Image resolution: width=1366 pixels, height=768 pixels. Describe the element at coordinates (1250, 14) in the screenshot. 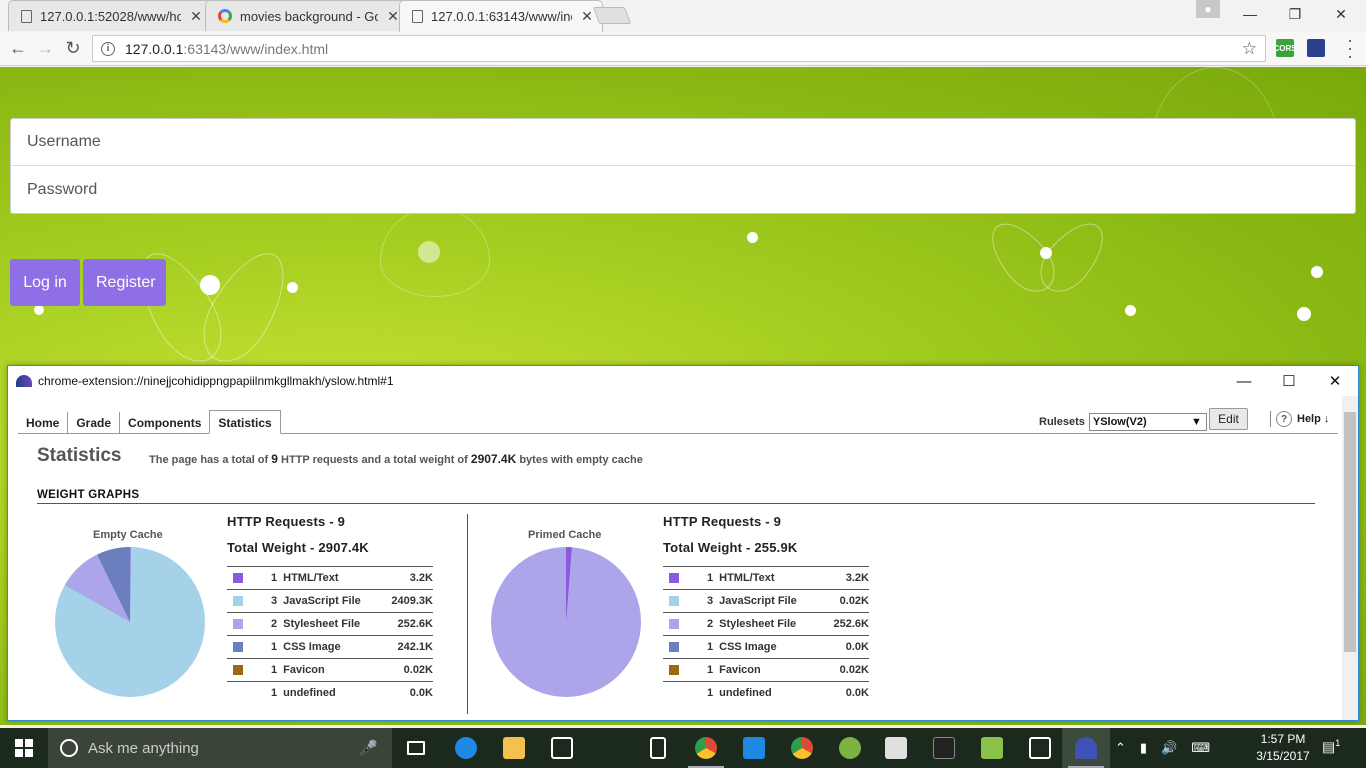

I see `minimize-button: —` at that location.